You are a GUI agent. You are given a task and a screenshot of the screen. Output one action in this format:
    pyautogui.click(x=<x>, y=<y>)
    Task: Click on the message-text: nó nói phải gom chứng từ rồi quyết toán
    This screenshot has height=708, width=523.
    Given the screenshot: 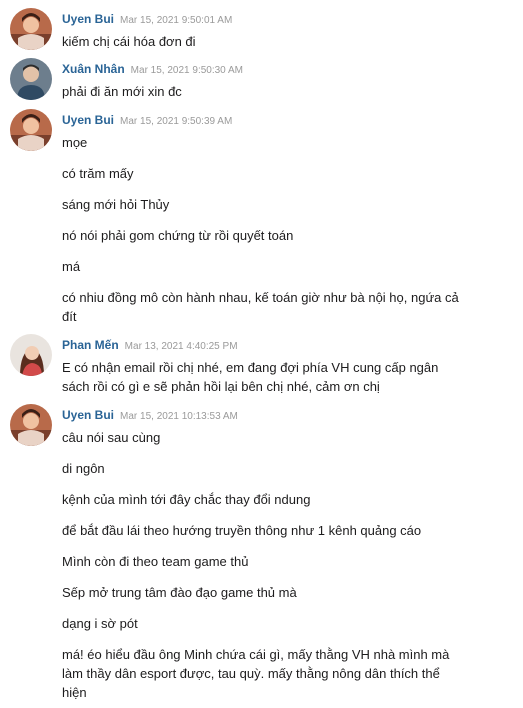 What is the action you would take?
    pyautogui.click(x=178, y=235)
    